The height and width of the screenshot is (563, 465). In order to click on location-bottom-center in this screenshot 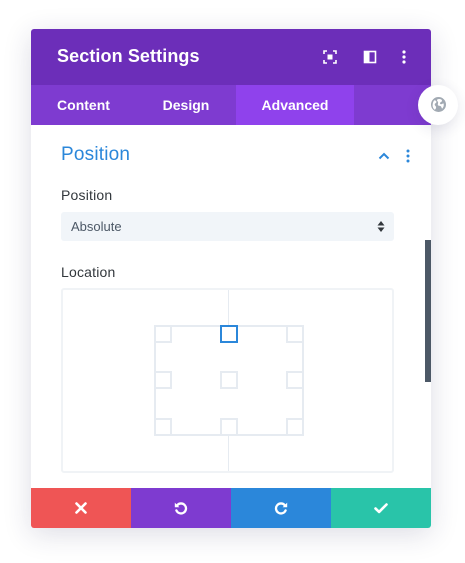, I will do `click(229, 427)`.